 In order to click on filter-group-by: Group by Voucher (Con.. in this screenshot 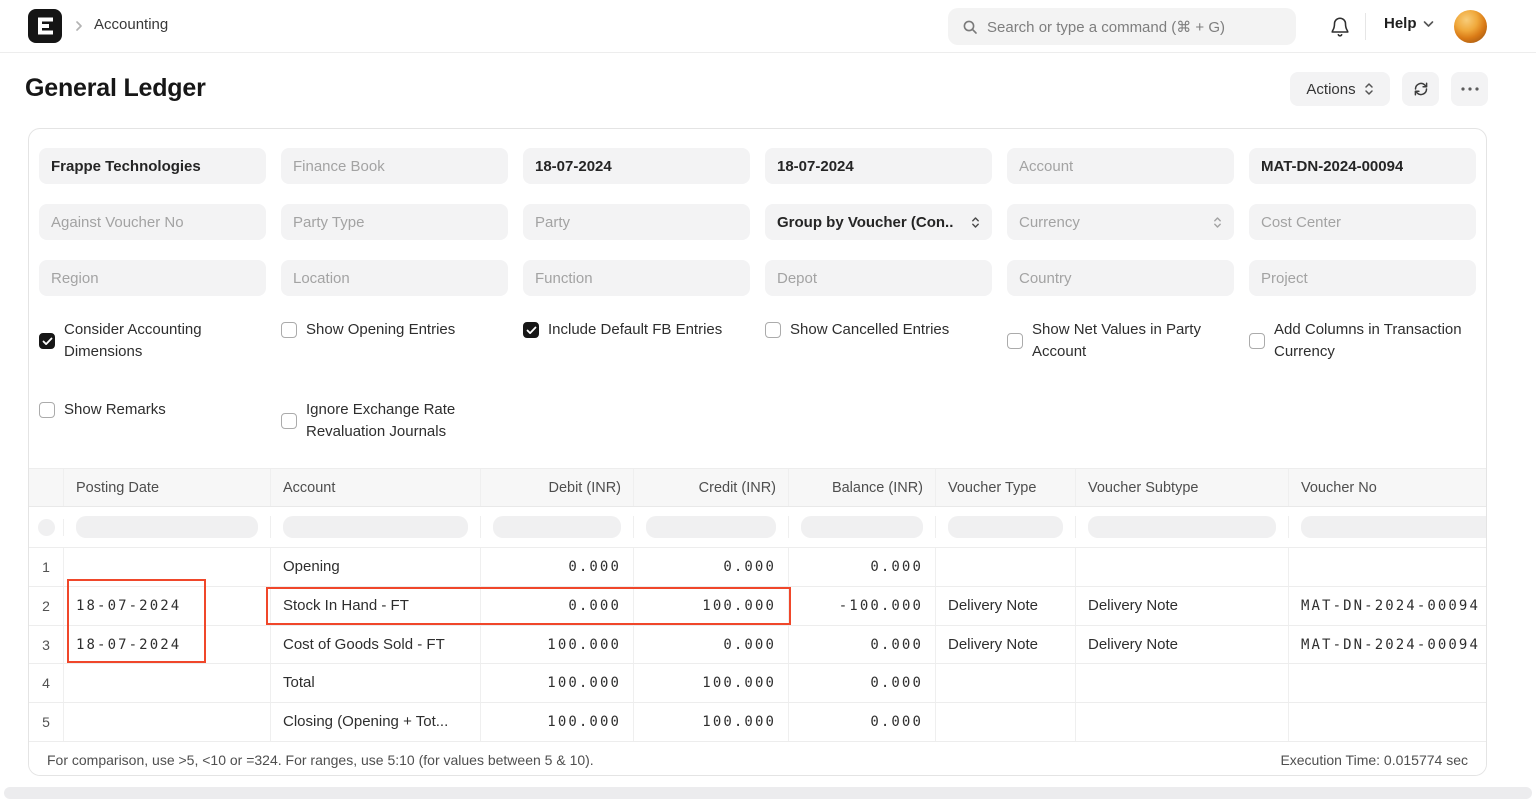, I will do `click(878, 222)`.